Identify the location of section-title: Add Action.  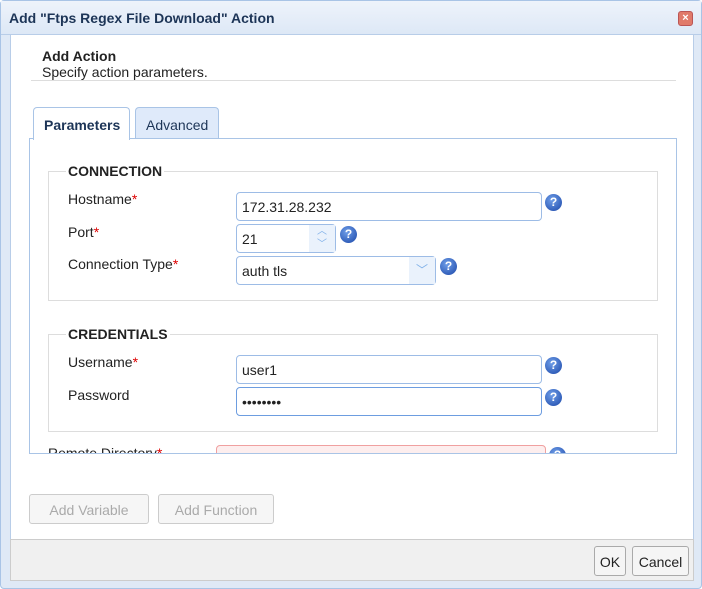
(79, 56).